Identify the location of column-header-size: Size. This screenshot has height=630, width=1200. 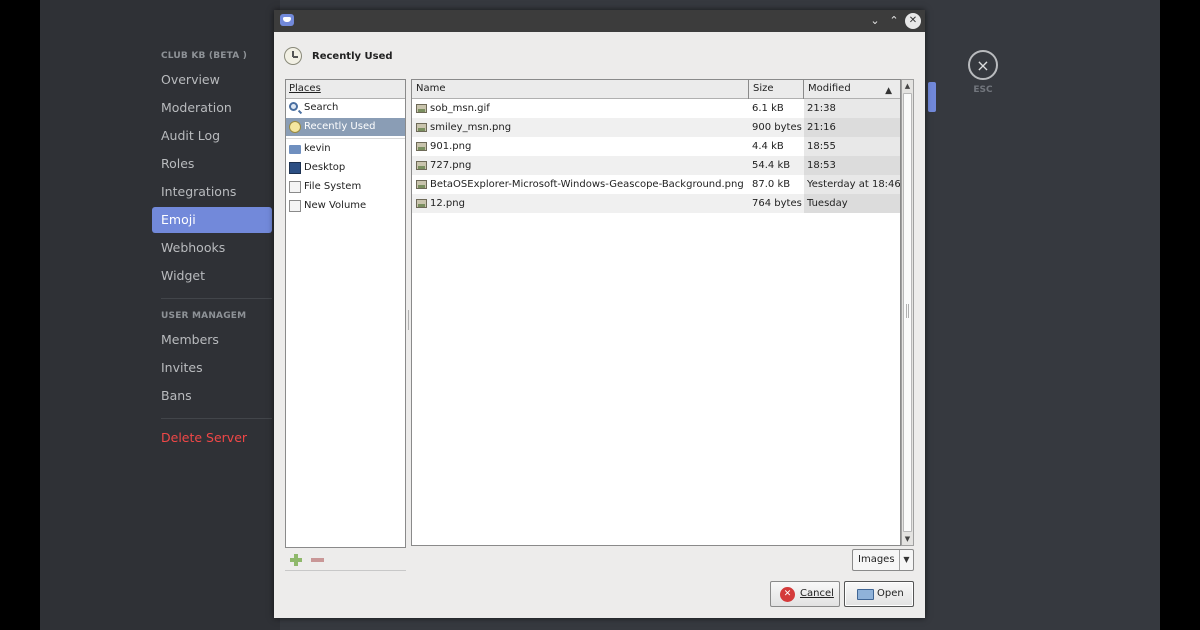
(776, 89).